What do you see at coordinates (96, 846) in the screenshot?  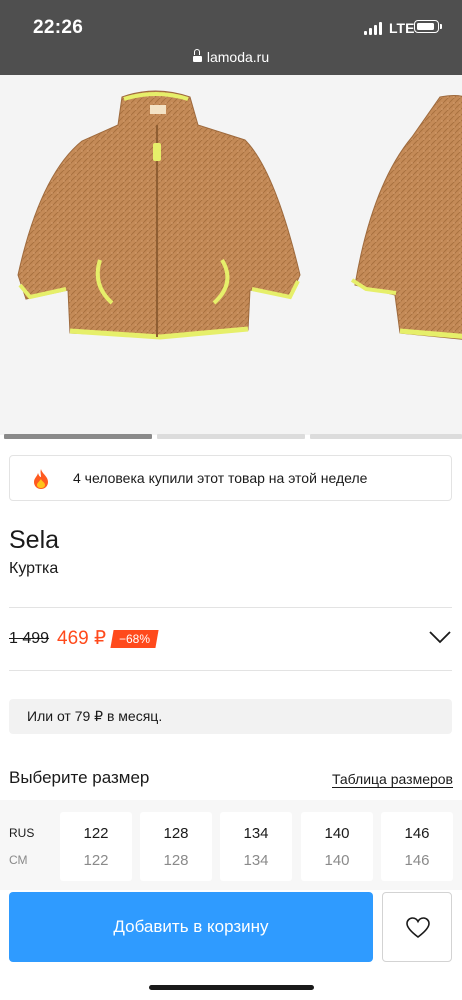 I see `size-option: 122 122` at bounding box center [96, 846].